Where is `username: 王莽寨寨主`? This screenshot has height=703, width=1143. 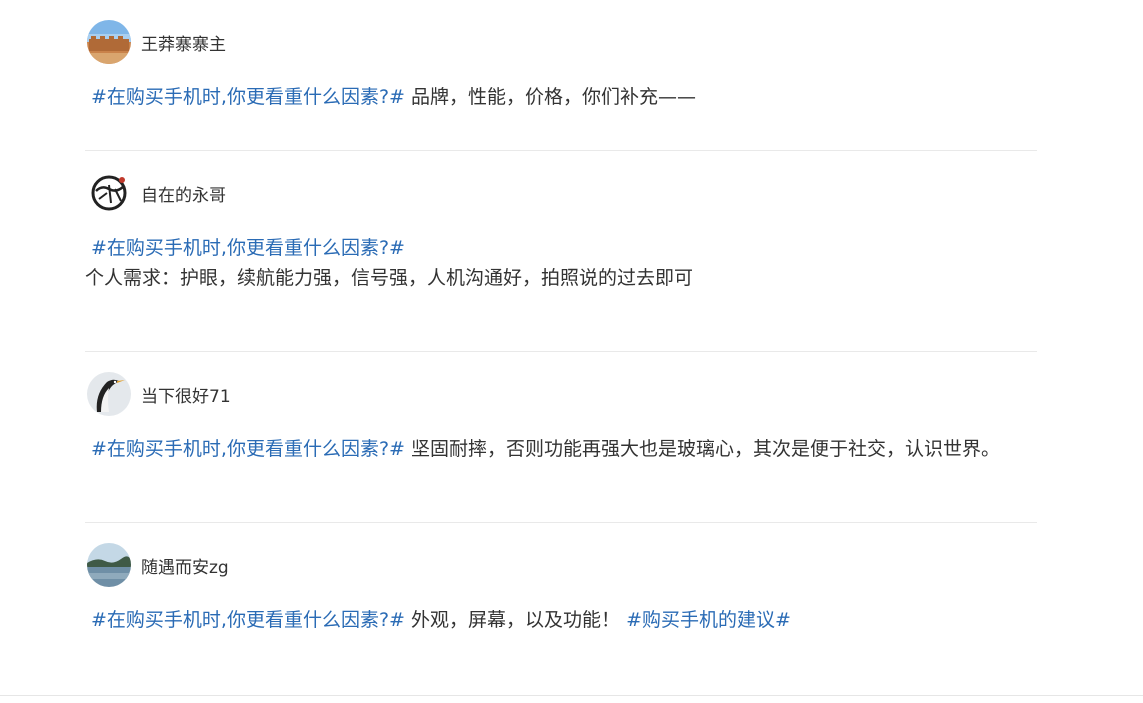
username: 王莽寨寨主 is located at coordinates (183, 42).